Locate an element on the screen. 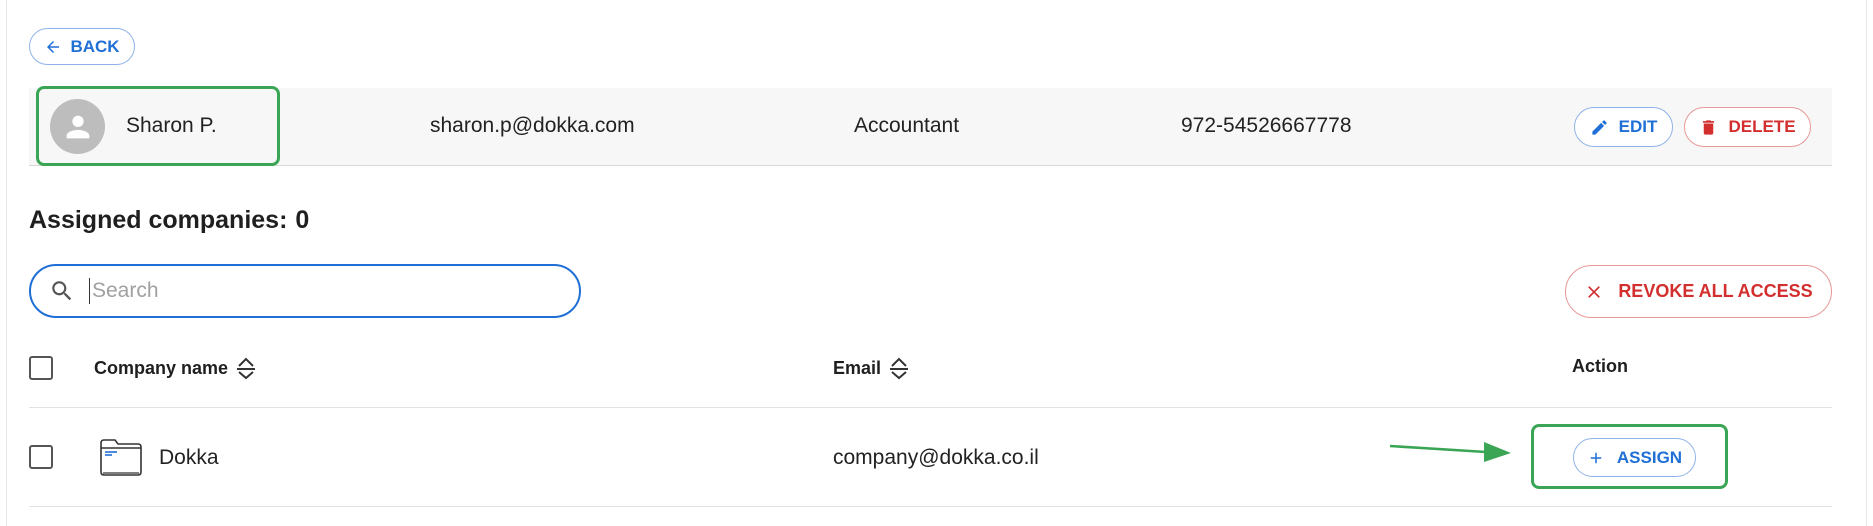  column-header-company-name: Company name is located at coordinates (175, 368).